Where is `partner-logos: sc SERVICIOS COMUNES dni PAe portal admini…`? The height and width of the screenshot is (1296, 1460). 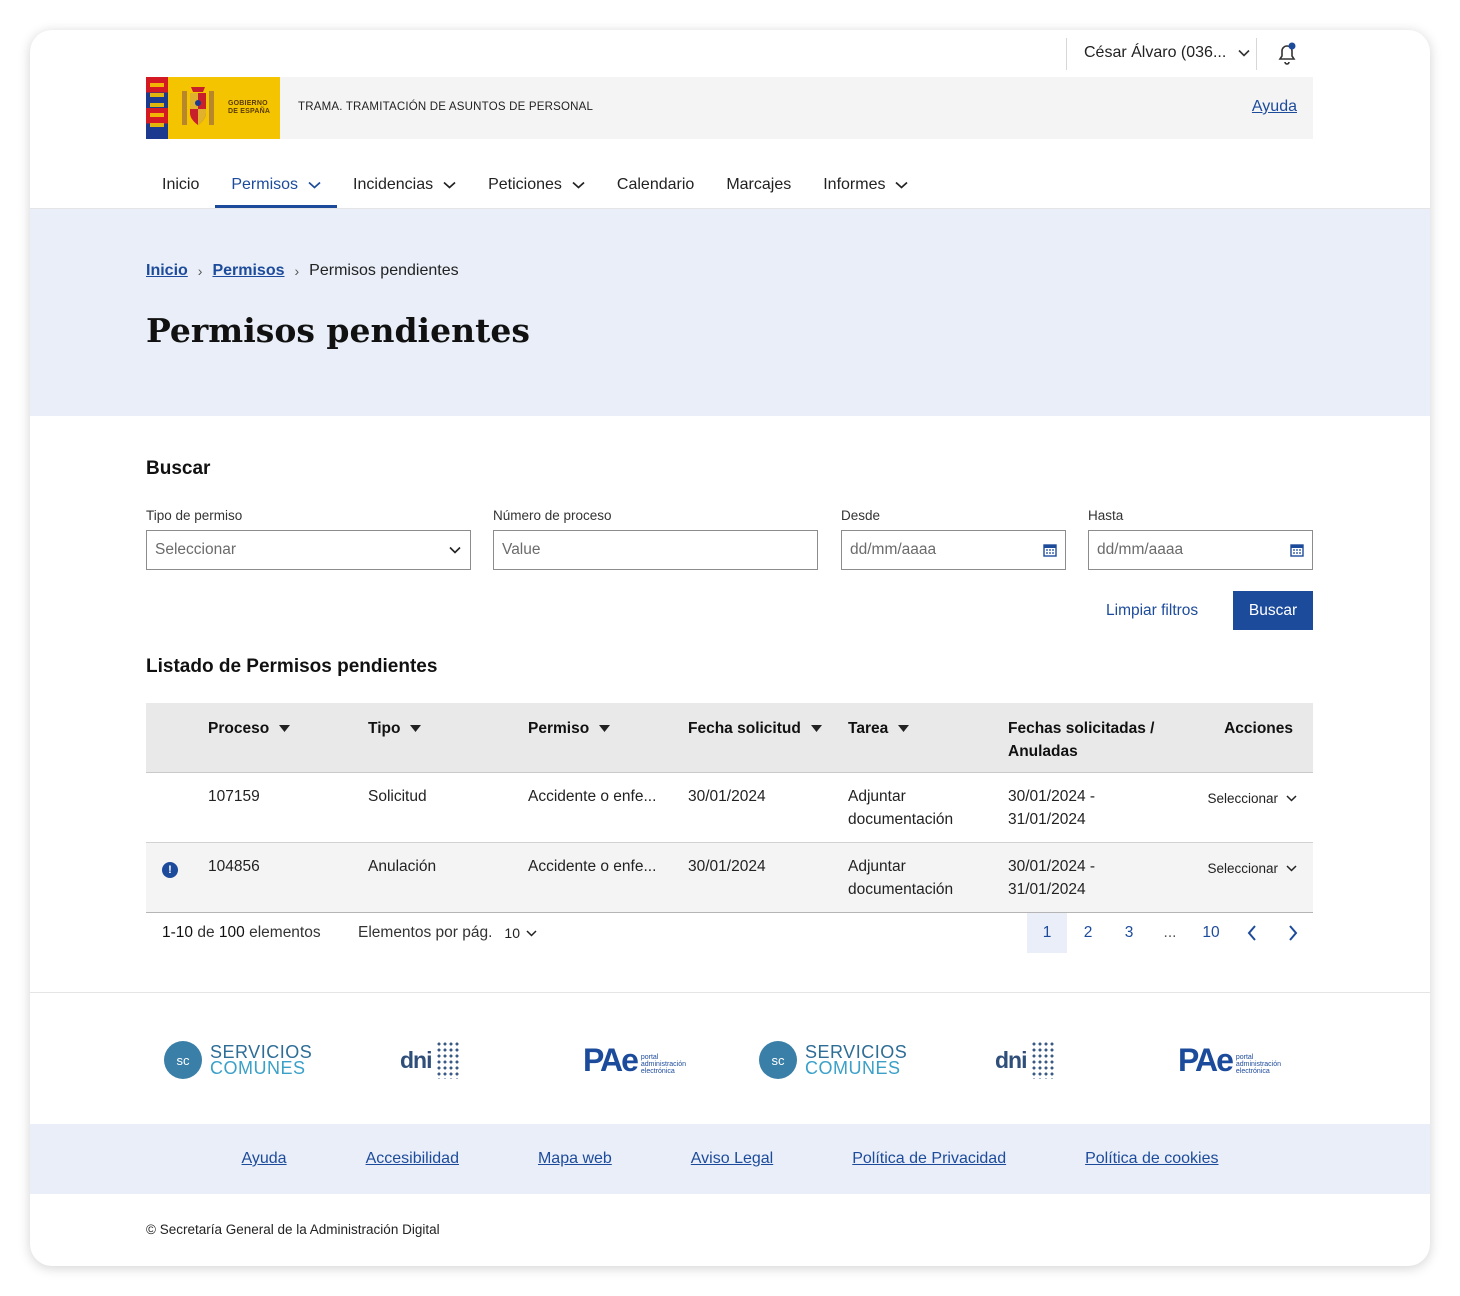 partner-logos: sc SERVICIOS COMUNES dni PAe portal admini… is located at coordinates (730, 1060).